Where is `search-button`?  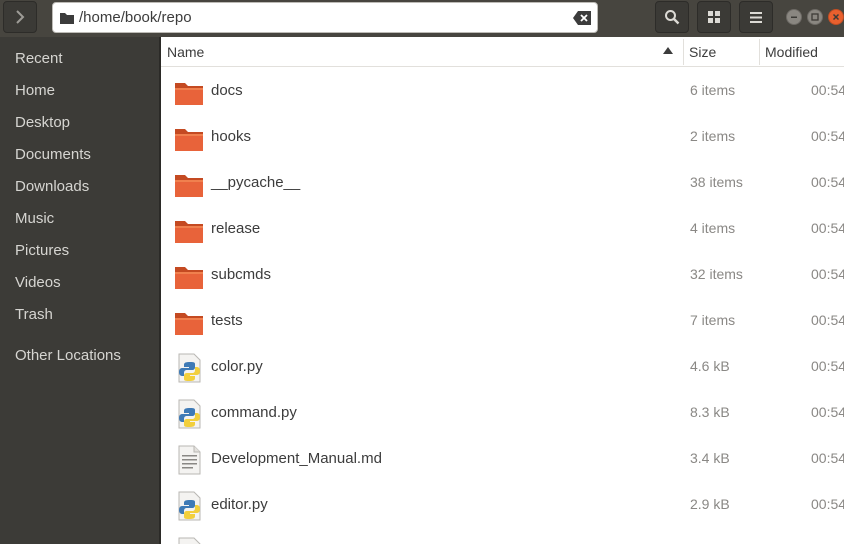 search-button is located at coordinates (672, 17).